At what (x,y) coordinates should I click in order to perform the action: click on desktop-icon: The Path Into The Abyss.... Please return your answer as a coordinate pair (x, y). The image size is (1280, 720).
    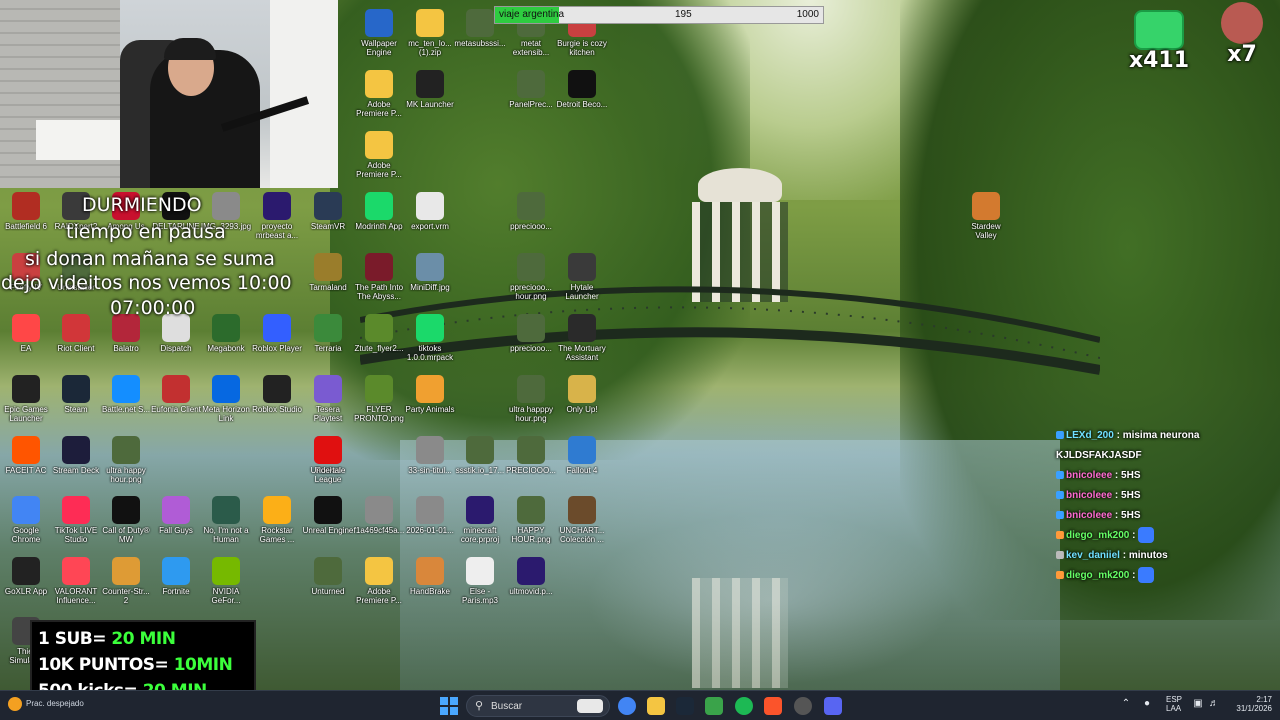
    Looking at the image, I should click on (379, 279).